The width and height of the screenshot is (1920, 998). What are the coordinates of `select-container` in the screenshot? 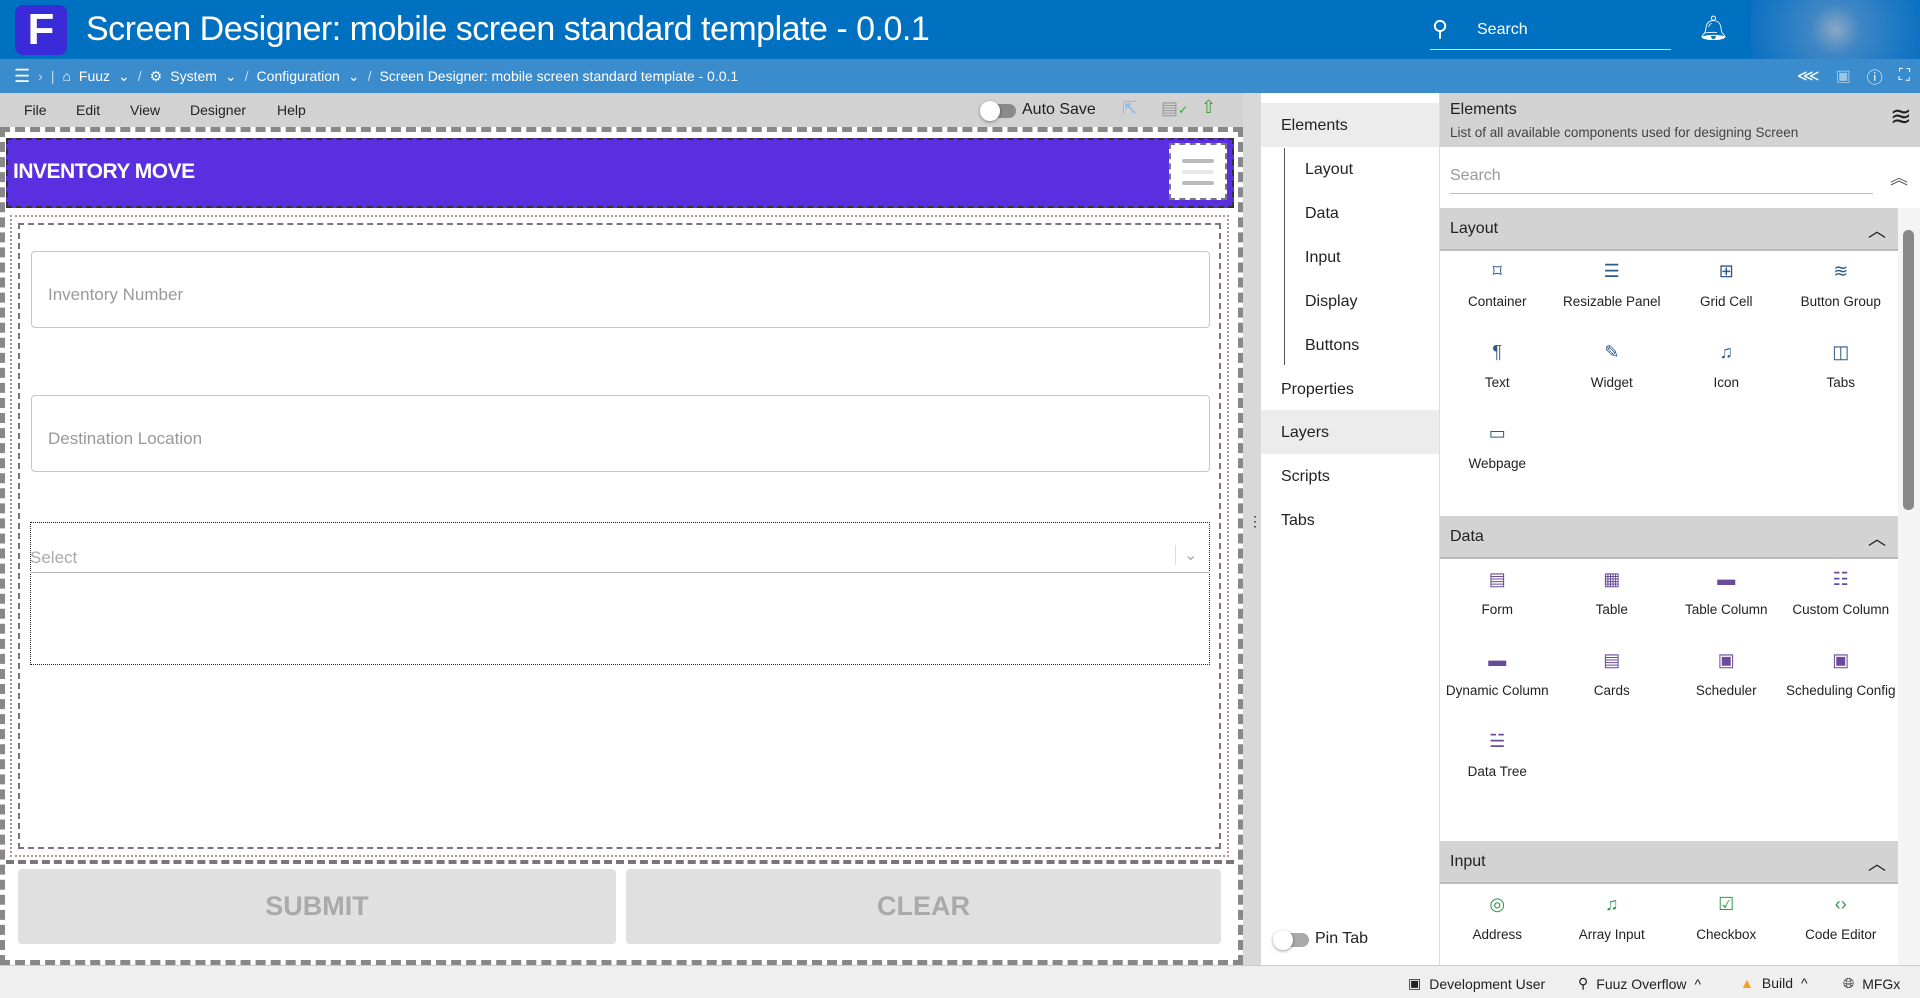 It's located at (620, 593).